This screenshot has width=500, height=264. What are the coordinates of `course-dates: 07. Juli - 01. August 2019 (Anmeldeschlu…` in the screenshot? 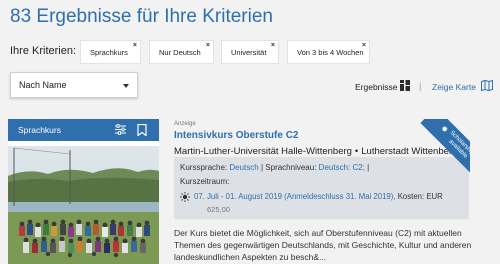 It's located at (295, 196).